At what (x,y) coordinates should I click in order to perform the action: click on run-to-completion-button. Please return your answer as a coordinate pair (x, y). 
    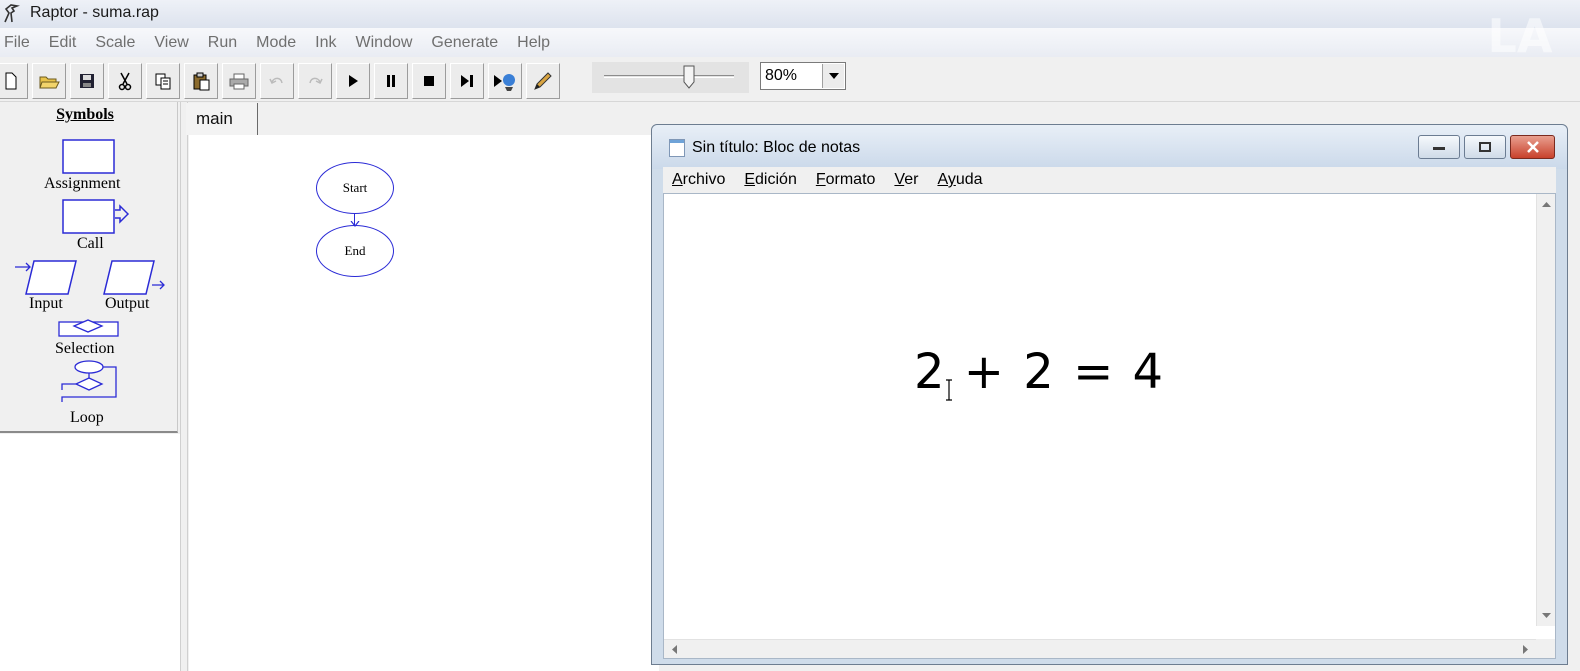
    Looking at the image, I should click on (505, 81).